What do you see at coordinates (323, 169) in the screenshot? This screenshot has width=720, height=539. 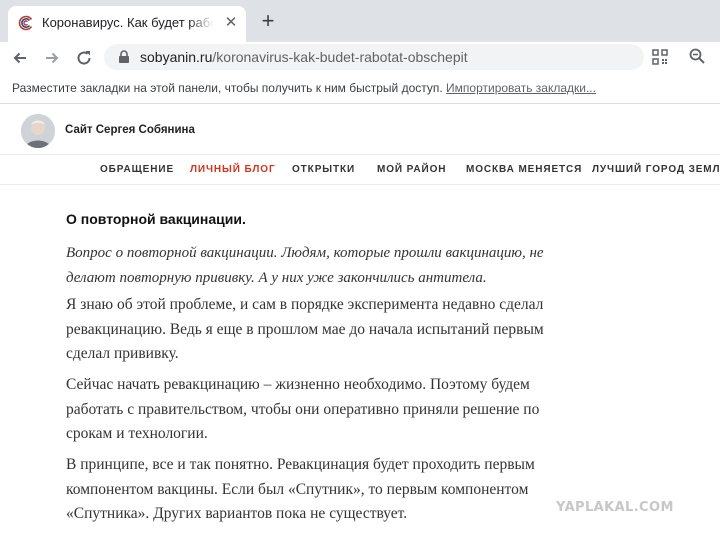 I see `nav-item-otkrytki: ОТКРЫТКИ` at bounding box center [323, 169].